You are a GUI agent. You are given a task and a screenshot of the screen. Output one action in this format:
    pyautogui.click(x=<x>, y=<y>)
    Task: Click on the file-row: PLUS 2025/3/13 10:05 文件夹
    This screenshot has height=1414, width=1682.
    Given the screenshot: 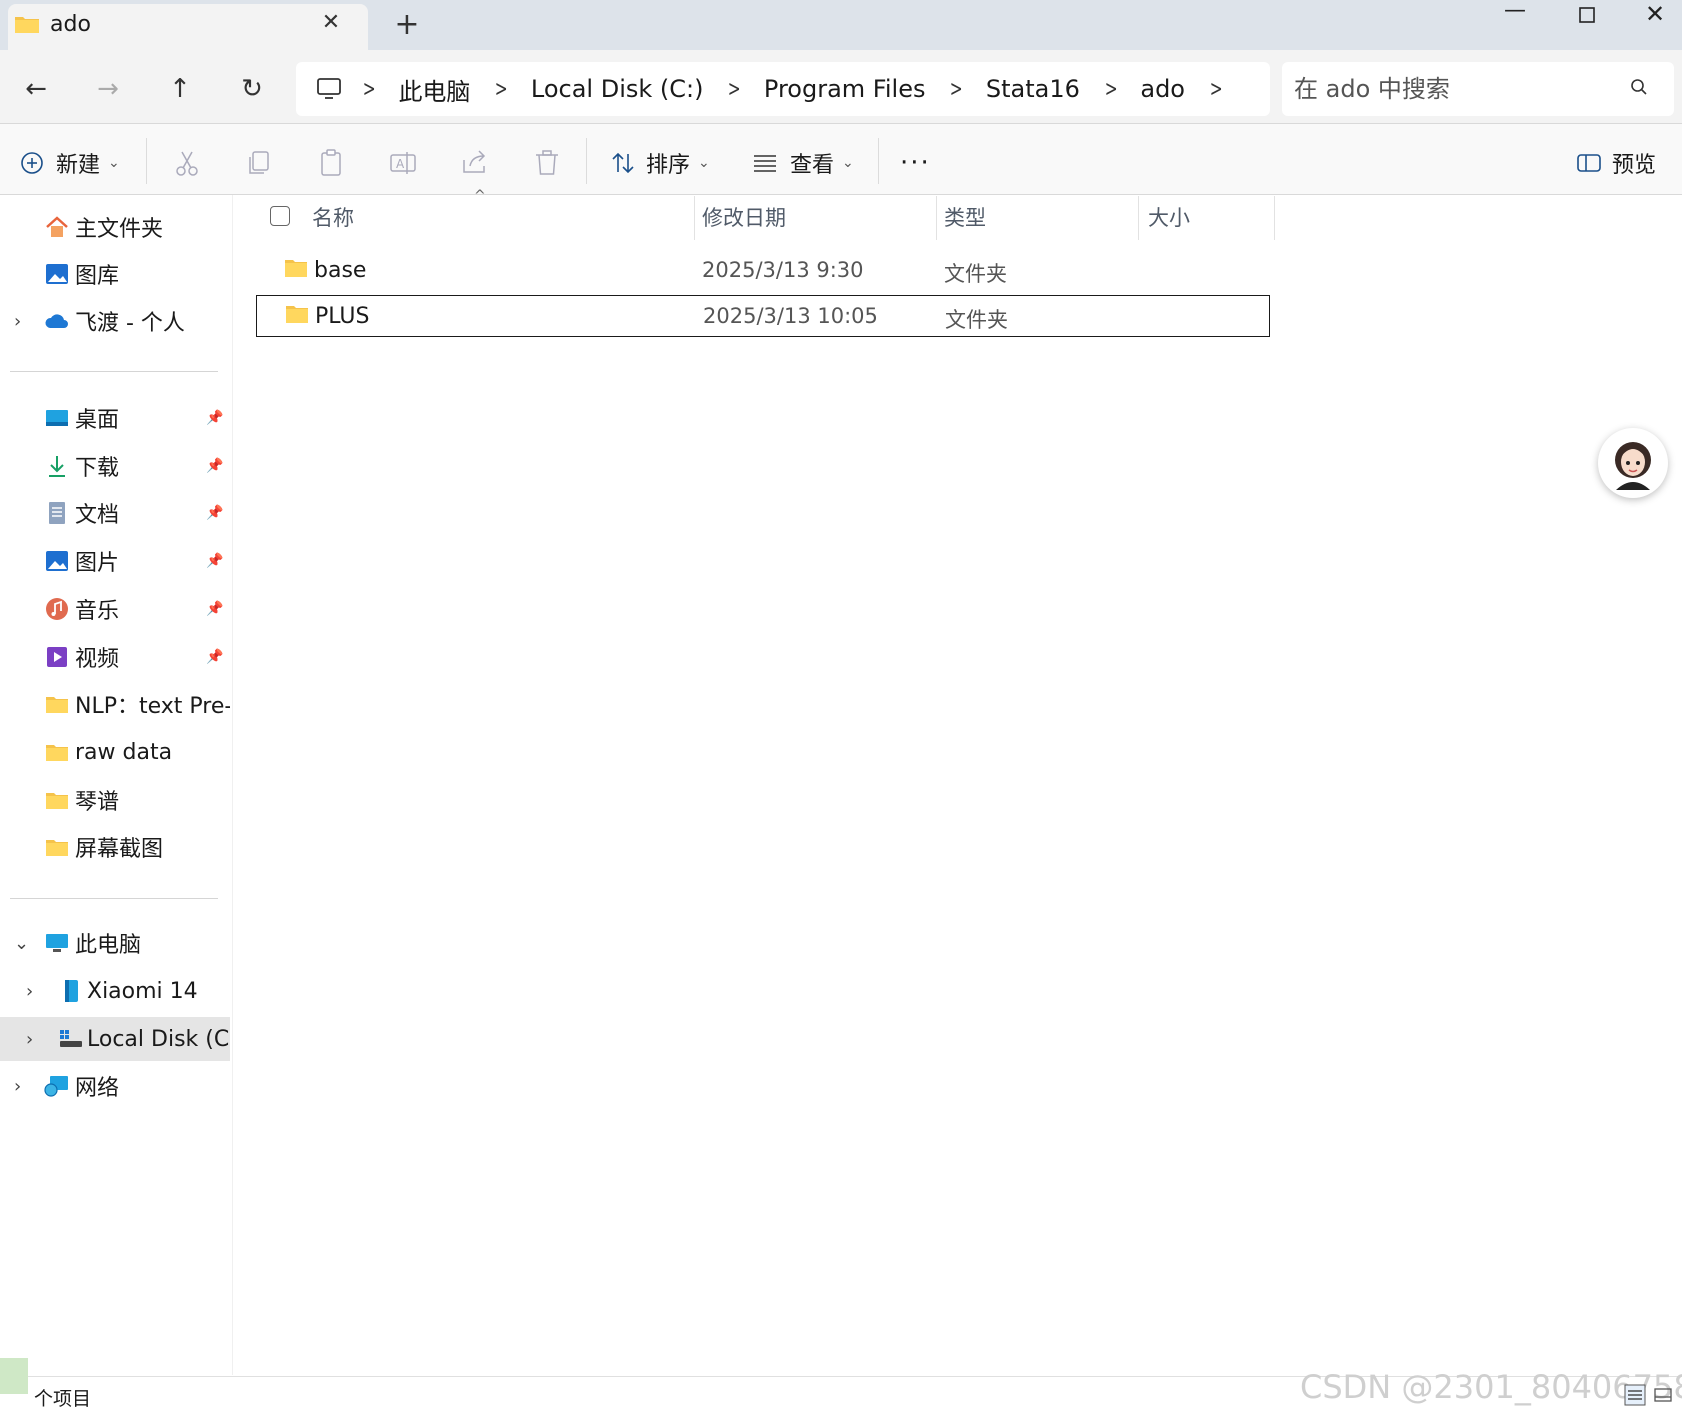 What is the action you would take?
    pyautogui.click(x=763, y=316)
    